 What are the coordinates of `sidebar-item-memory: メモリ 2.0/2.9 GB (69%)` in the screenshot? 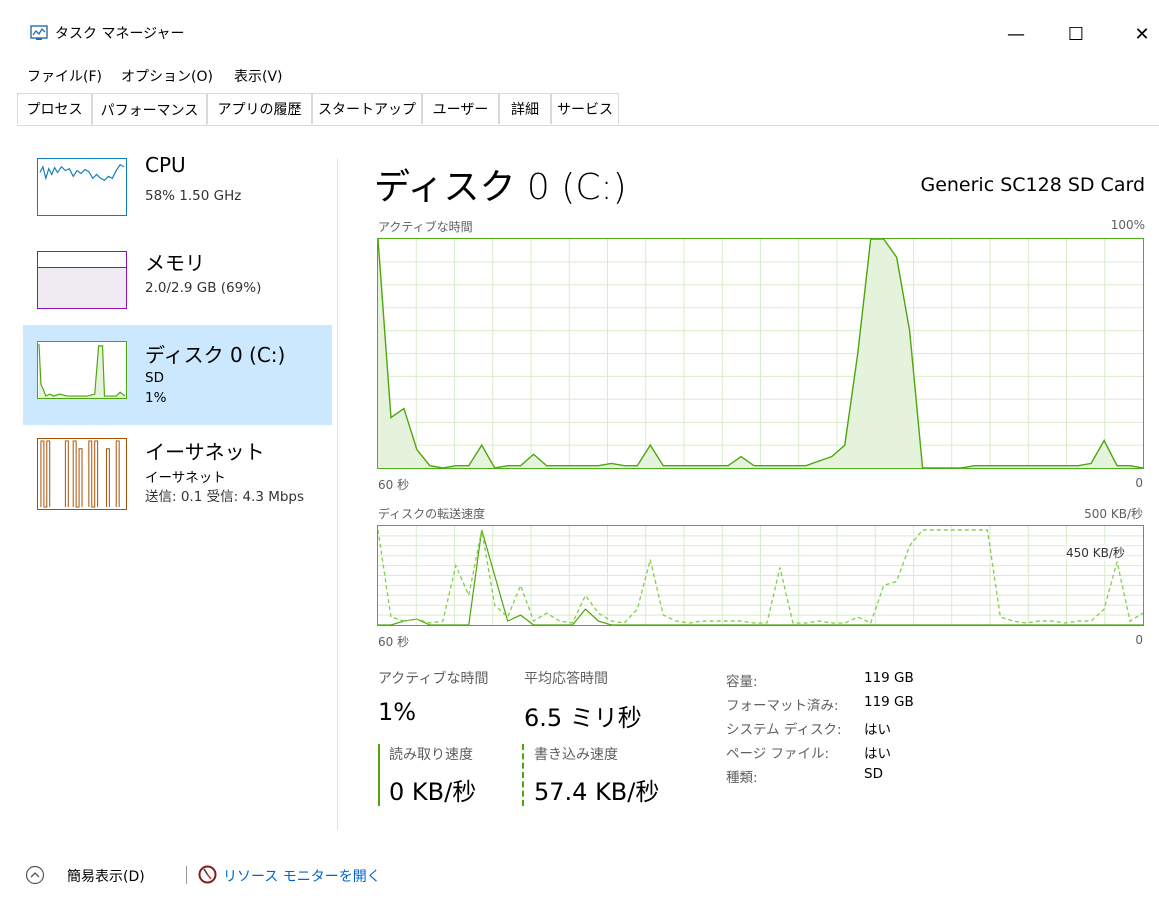 It's located at (177, 276).